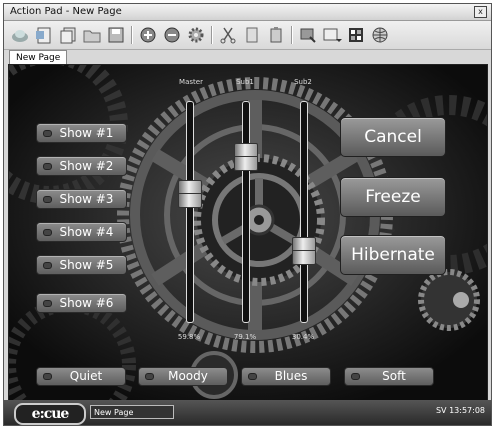 The width and height of the screenshot is (496, 430). Describe the element at coordinates (332, 35) in the screenshot. I see `page-dropdown-icon` at that location.